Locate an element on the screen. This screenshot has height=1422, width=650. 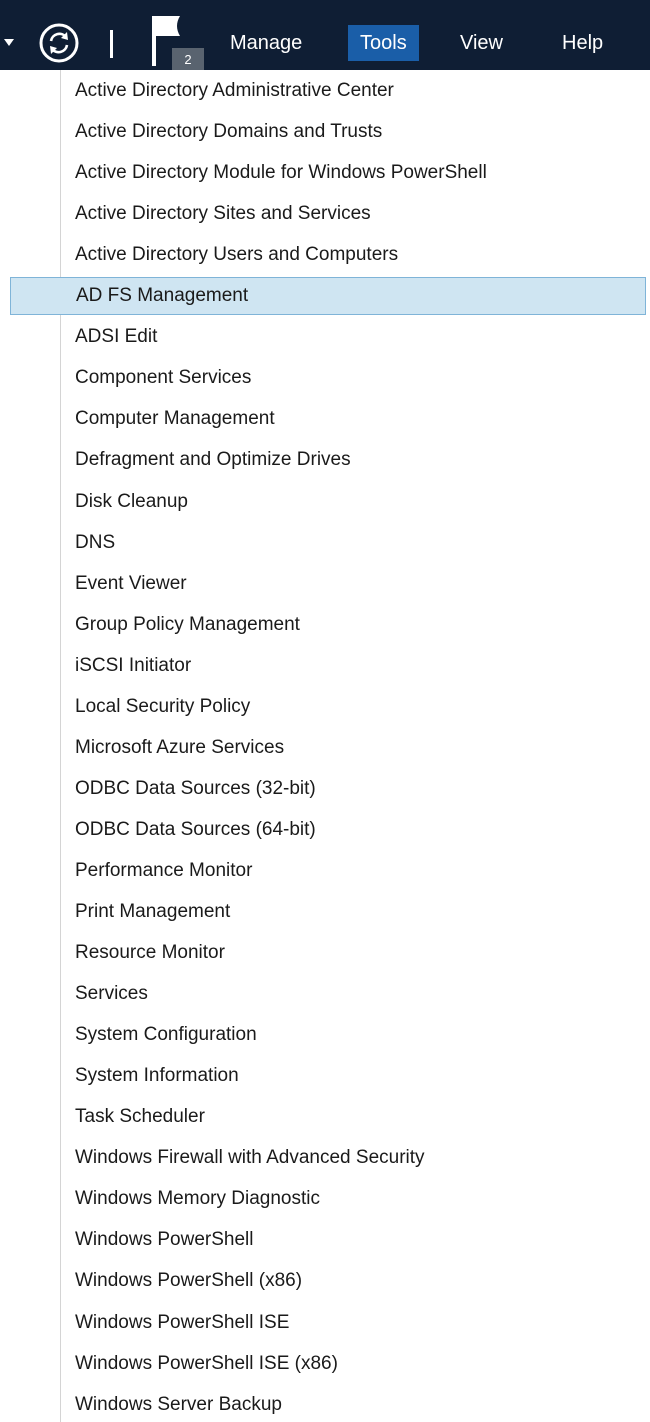
tools-menu-item: Local Security Policy is located at coordinates (325, 707).